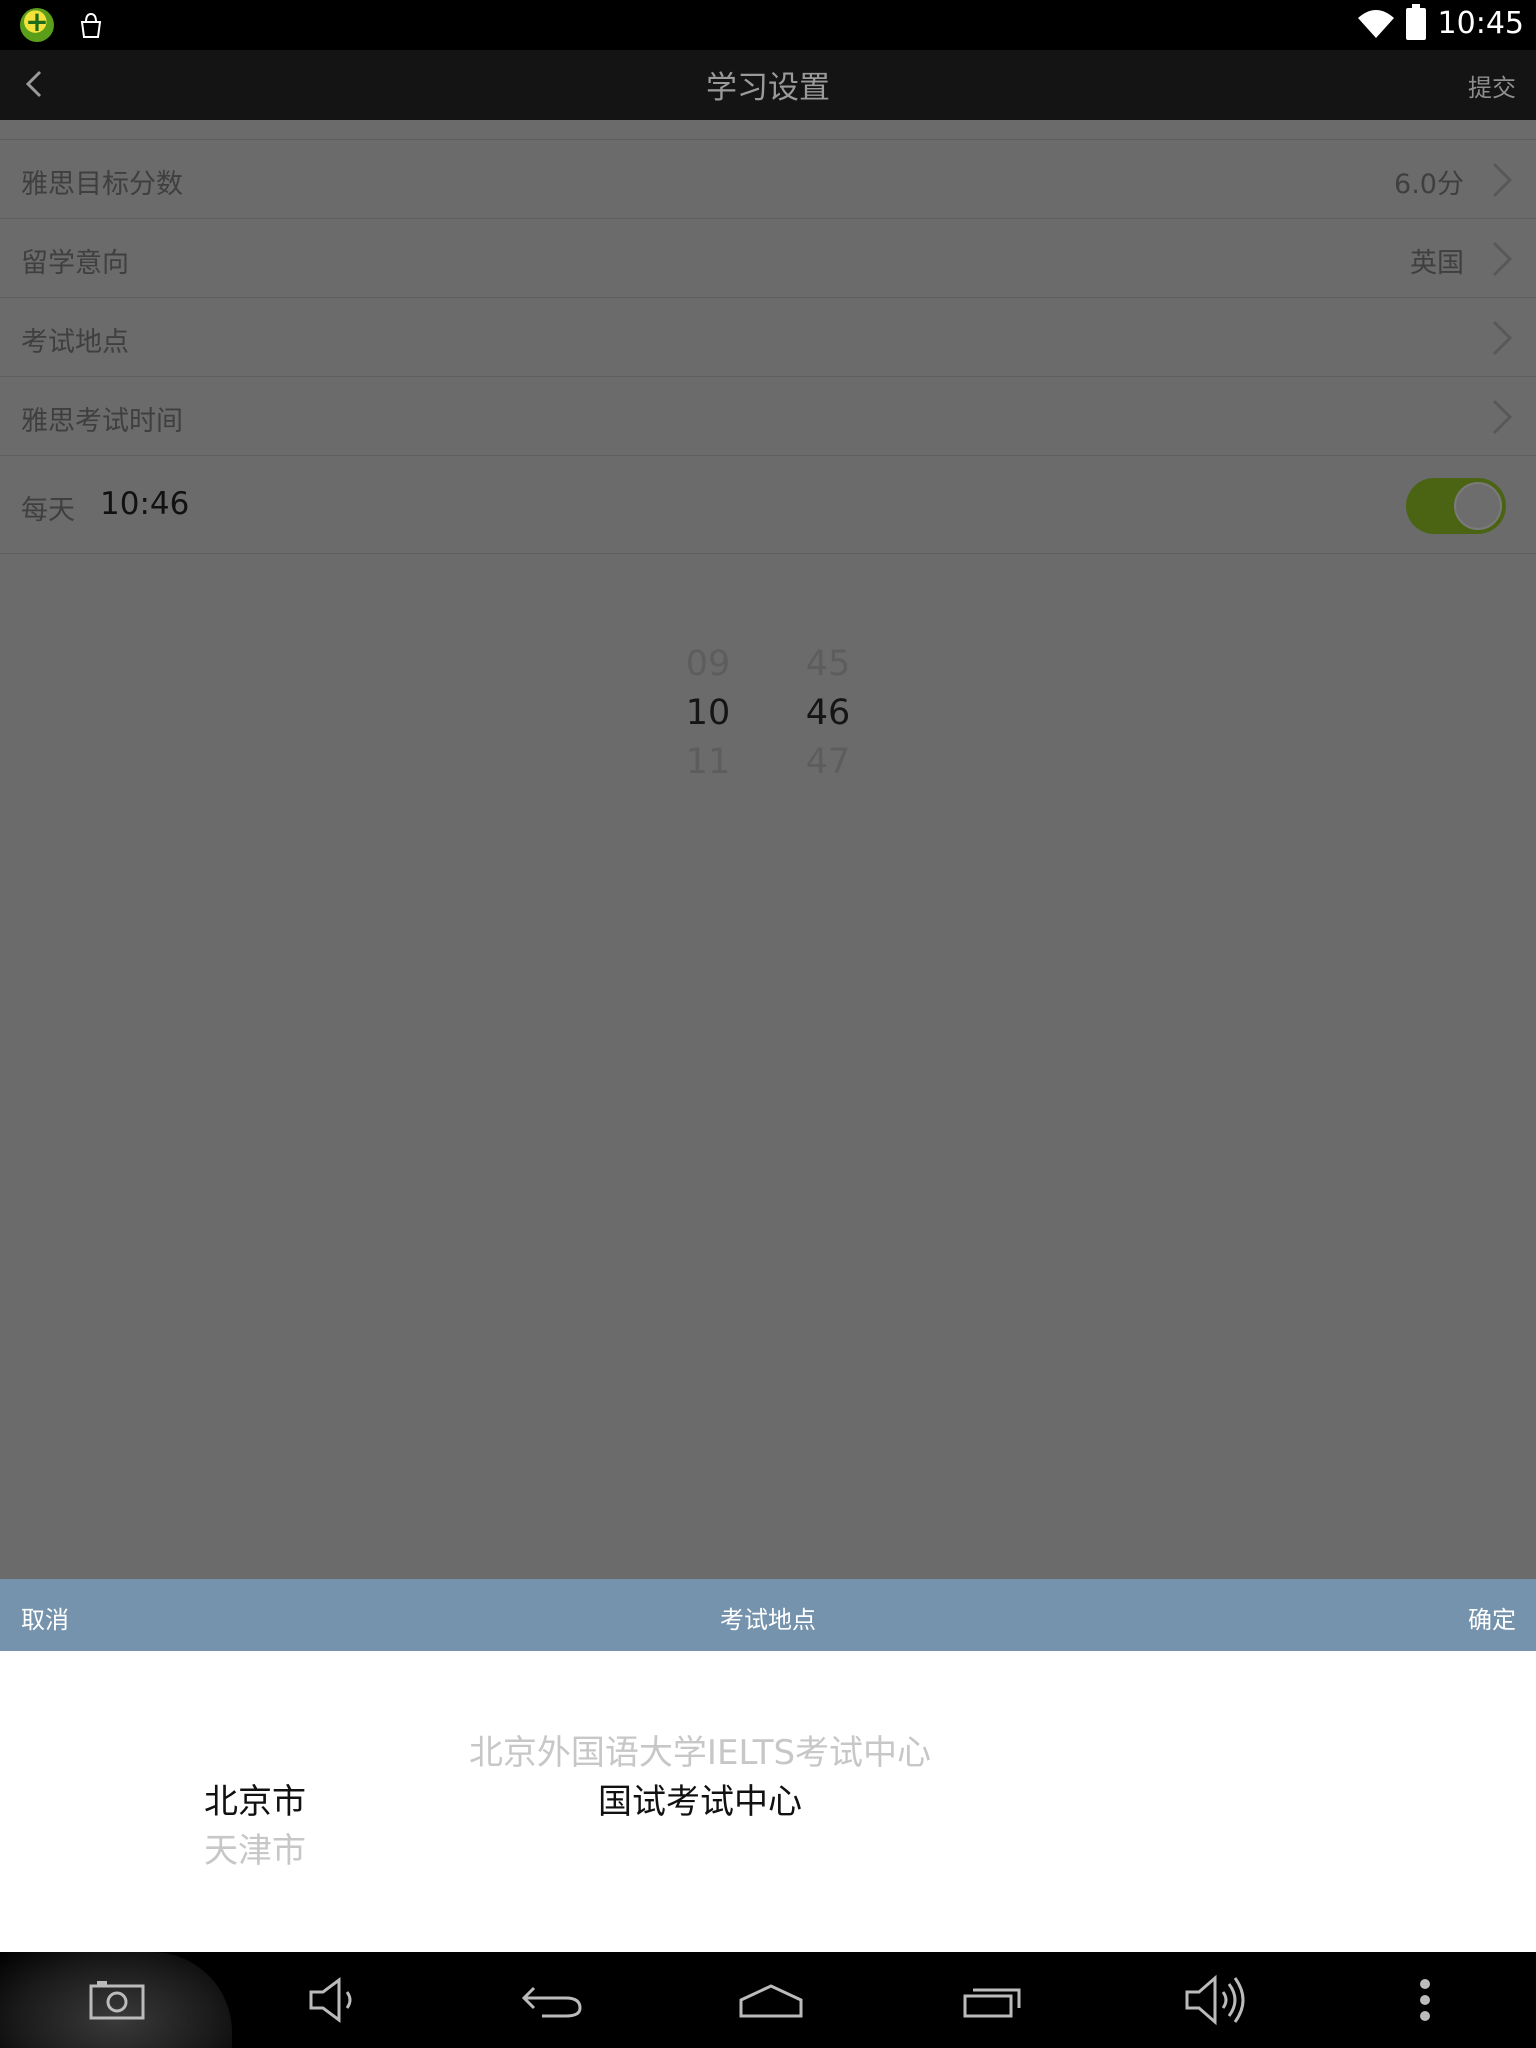 This screenshot has width=1536, height=2048. I want to click on recent-apps-button, so click(993, 2000).